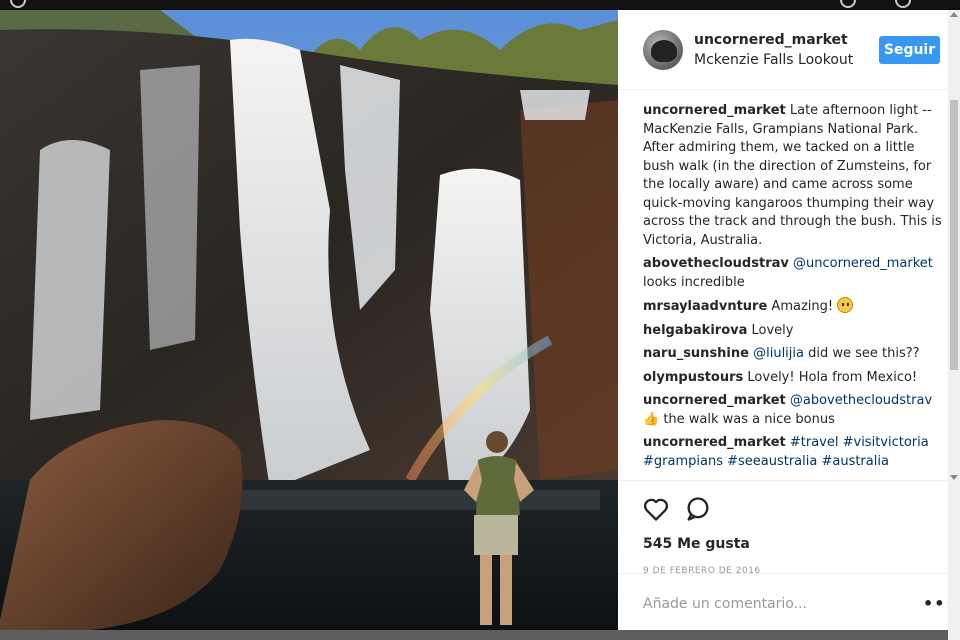 This screenshot has height=640, width=960. What do you see at coordinates (772, 330) in the screenshot?
I see `comment-text: Lovely` at bounding box center [772, 330].